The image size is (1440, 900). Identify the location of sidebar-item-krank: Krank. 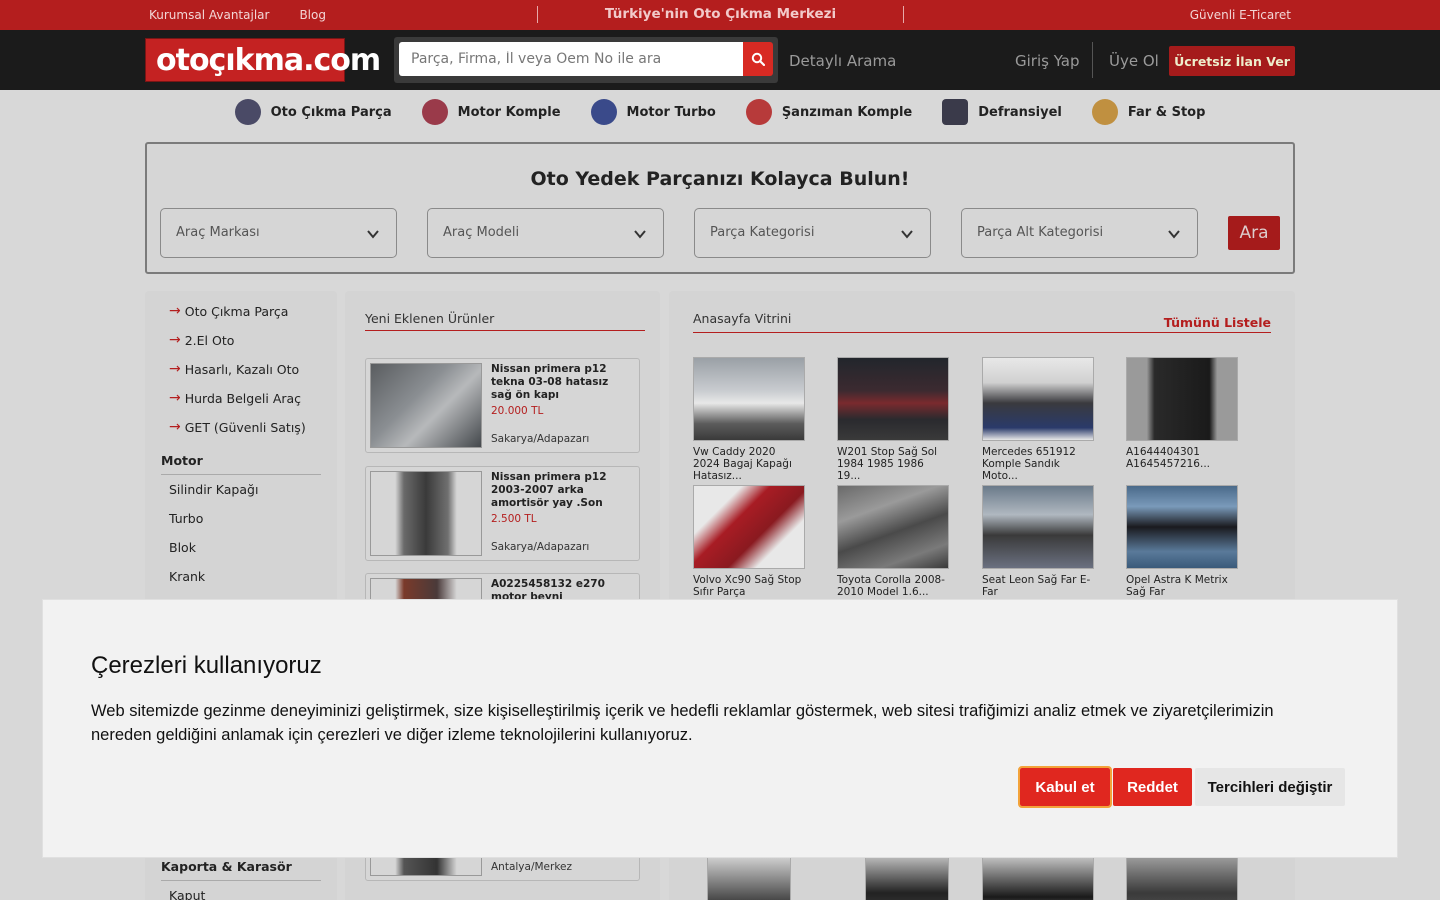
(187, 576).